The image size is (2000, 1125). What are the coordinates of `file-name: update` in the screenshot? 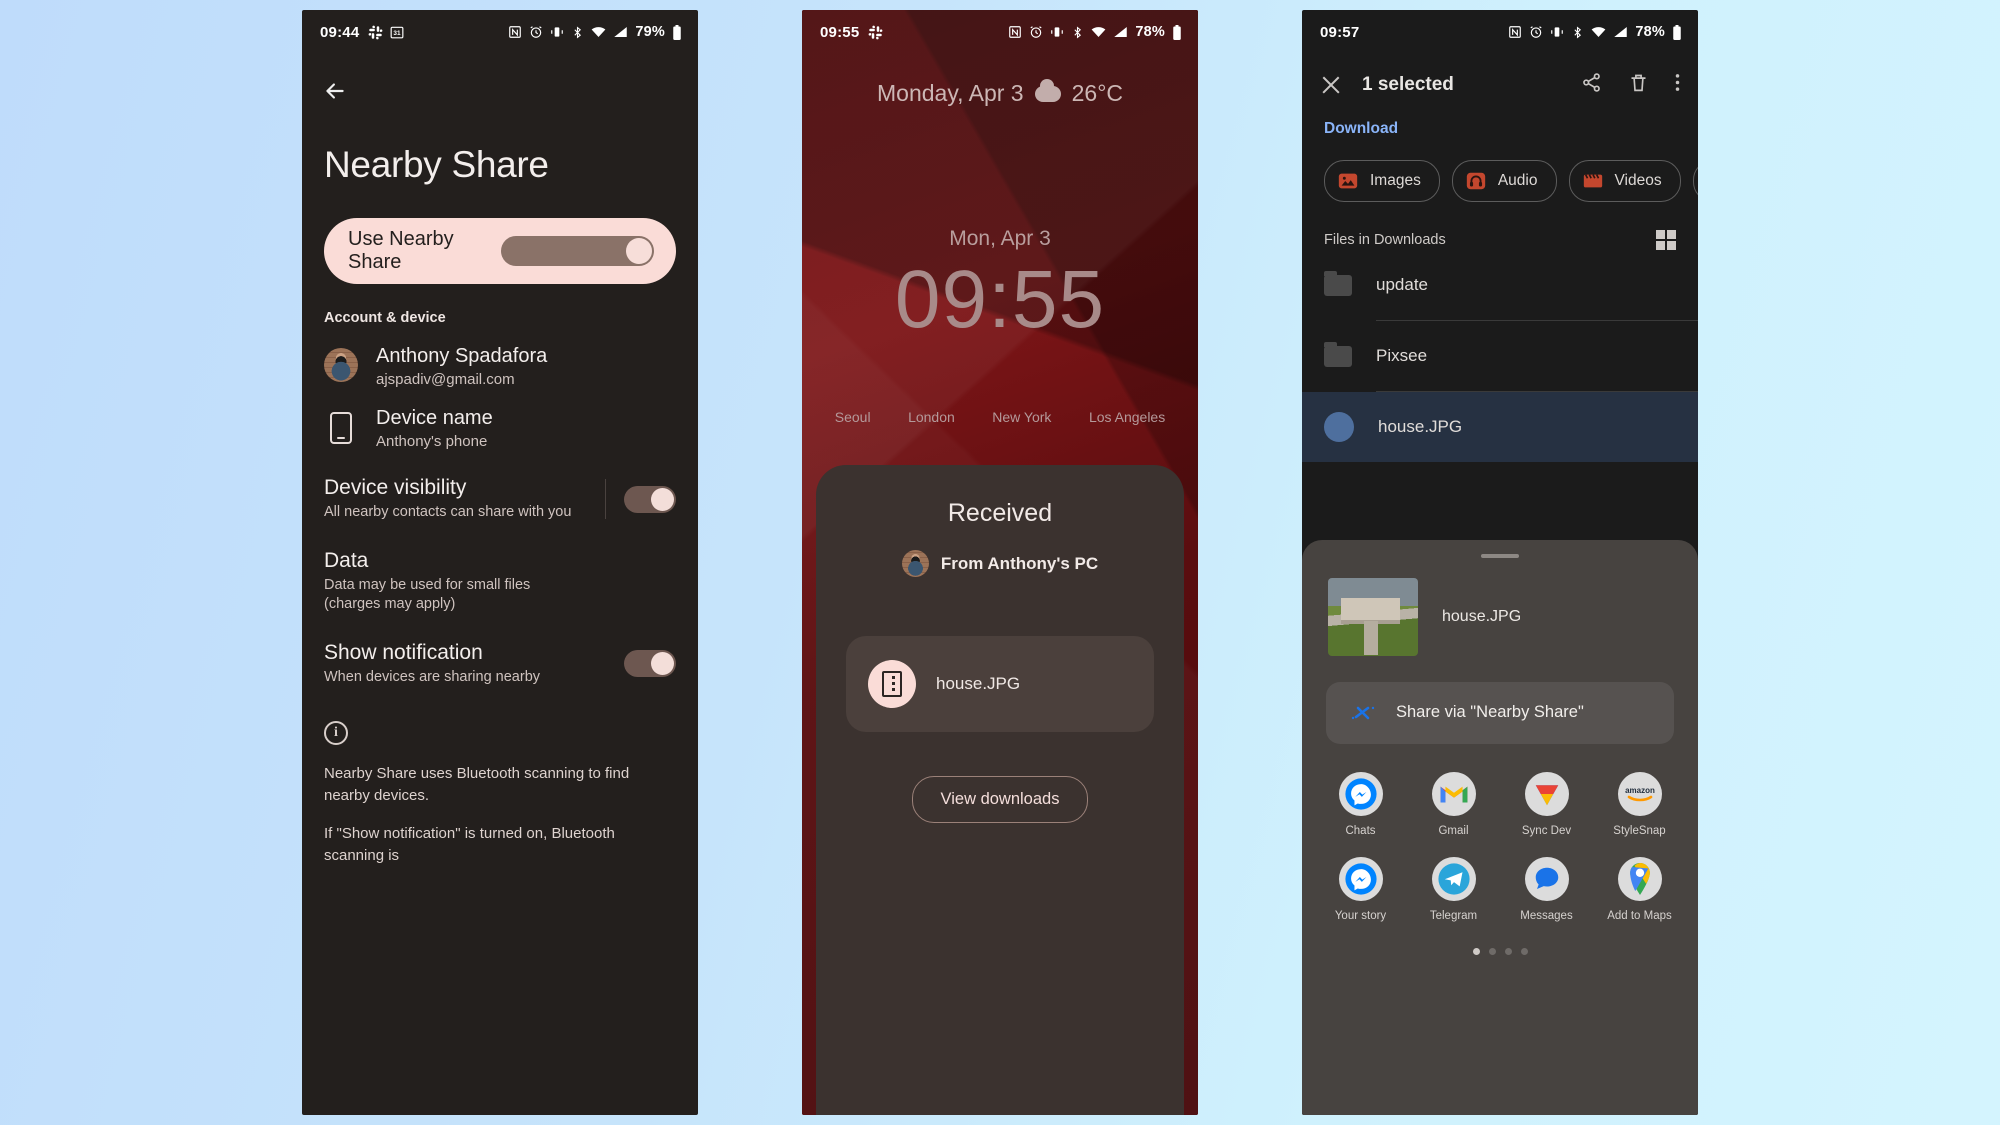 It's located at (1402, 284).